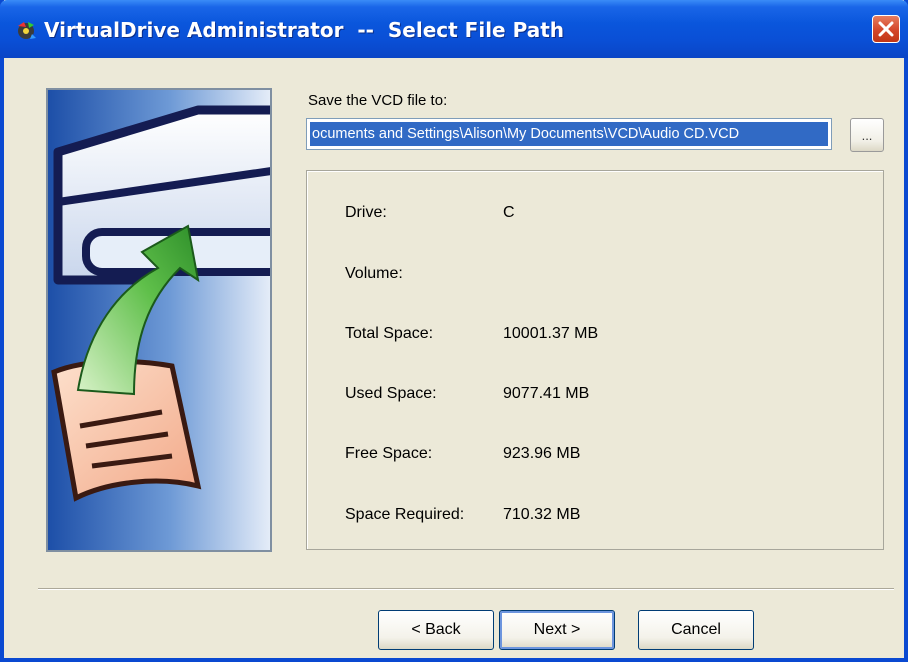  Describe the element at coordinates (389, 333) in the screenshot. I see `total-space-label: Total Space:` at that location.